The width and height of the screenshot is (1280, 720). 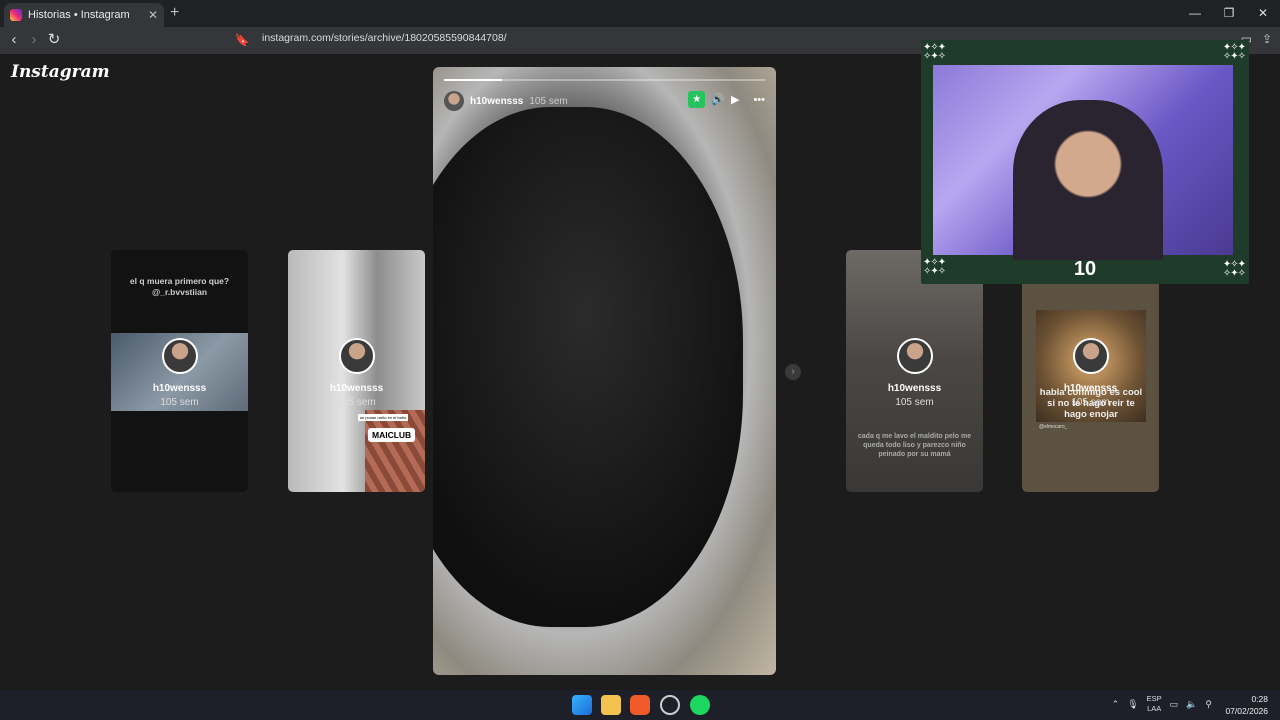 What do you see at coordinates (34, 40) in the screenshot?
I see `forward-icon: ›` at bounding box center [34, 40].